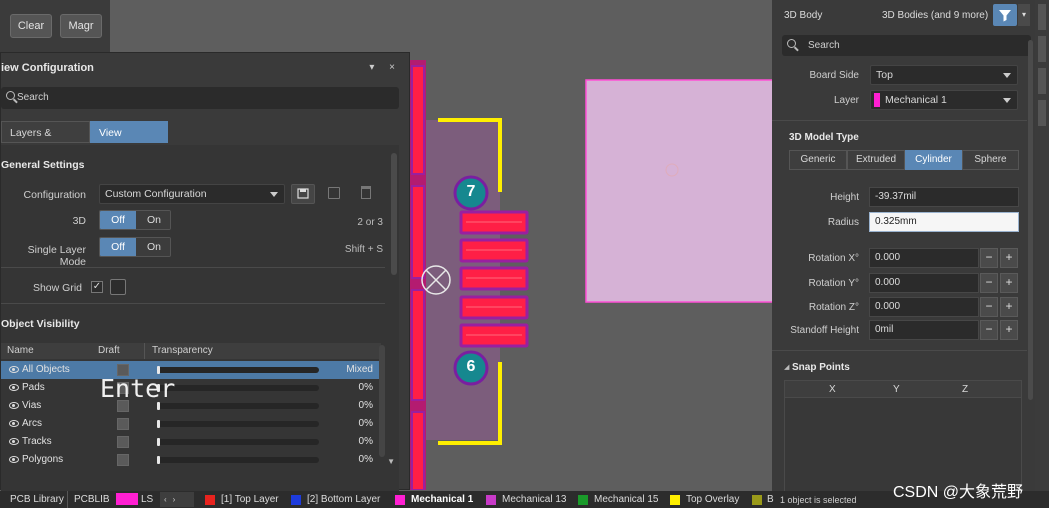 Image resolution: width=1049 pixels, height=508 pixels. I want to click on layer-tab-mechanical-15: Mechanical 15, so click(626, 499).